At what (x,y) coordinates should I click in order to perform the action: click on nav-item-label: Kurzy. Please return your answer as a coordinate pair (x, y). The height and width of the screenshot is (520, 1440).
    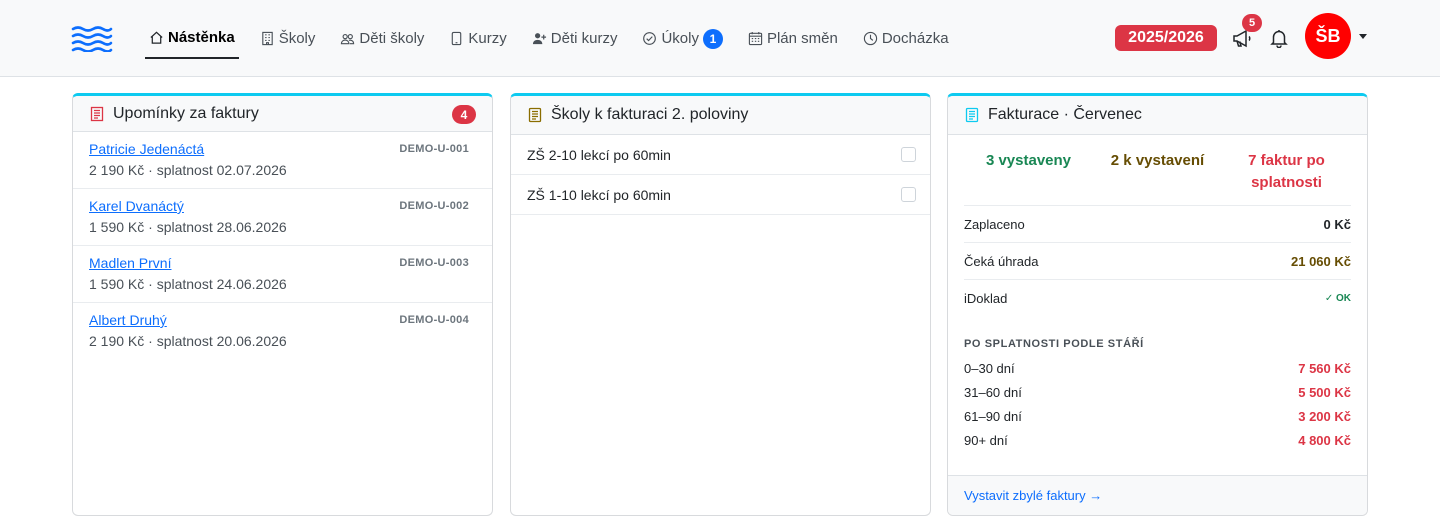
    Looking at the image, I should click on (487, 38).